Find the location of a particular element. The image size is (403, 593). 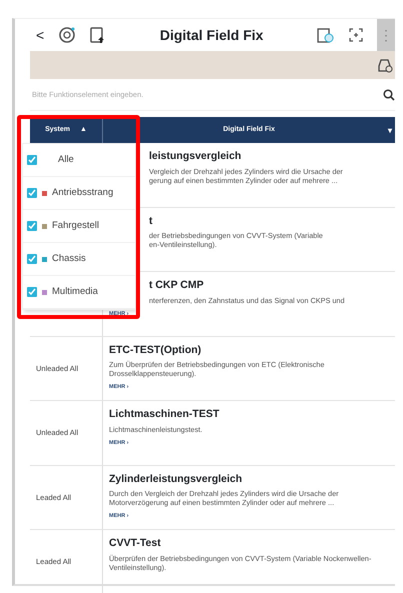

search-icon is located at coordinates (389, 94).